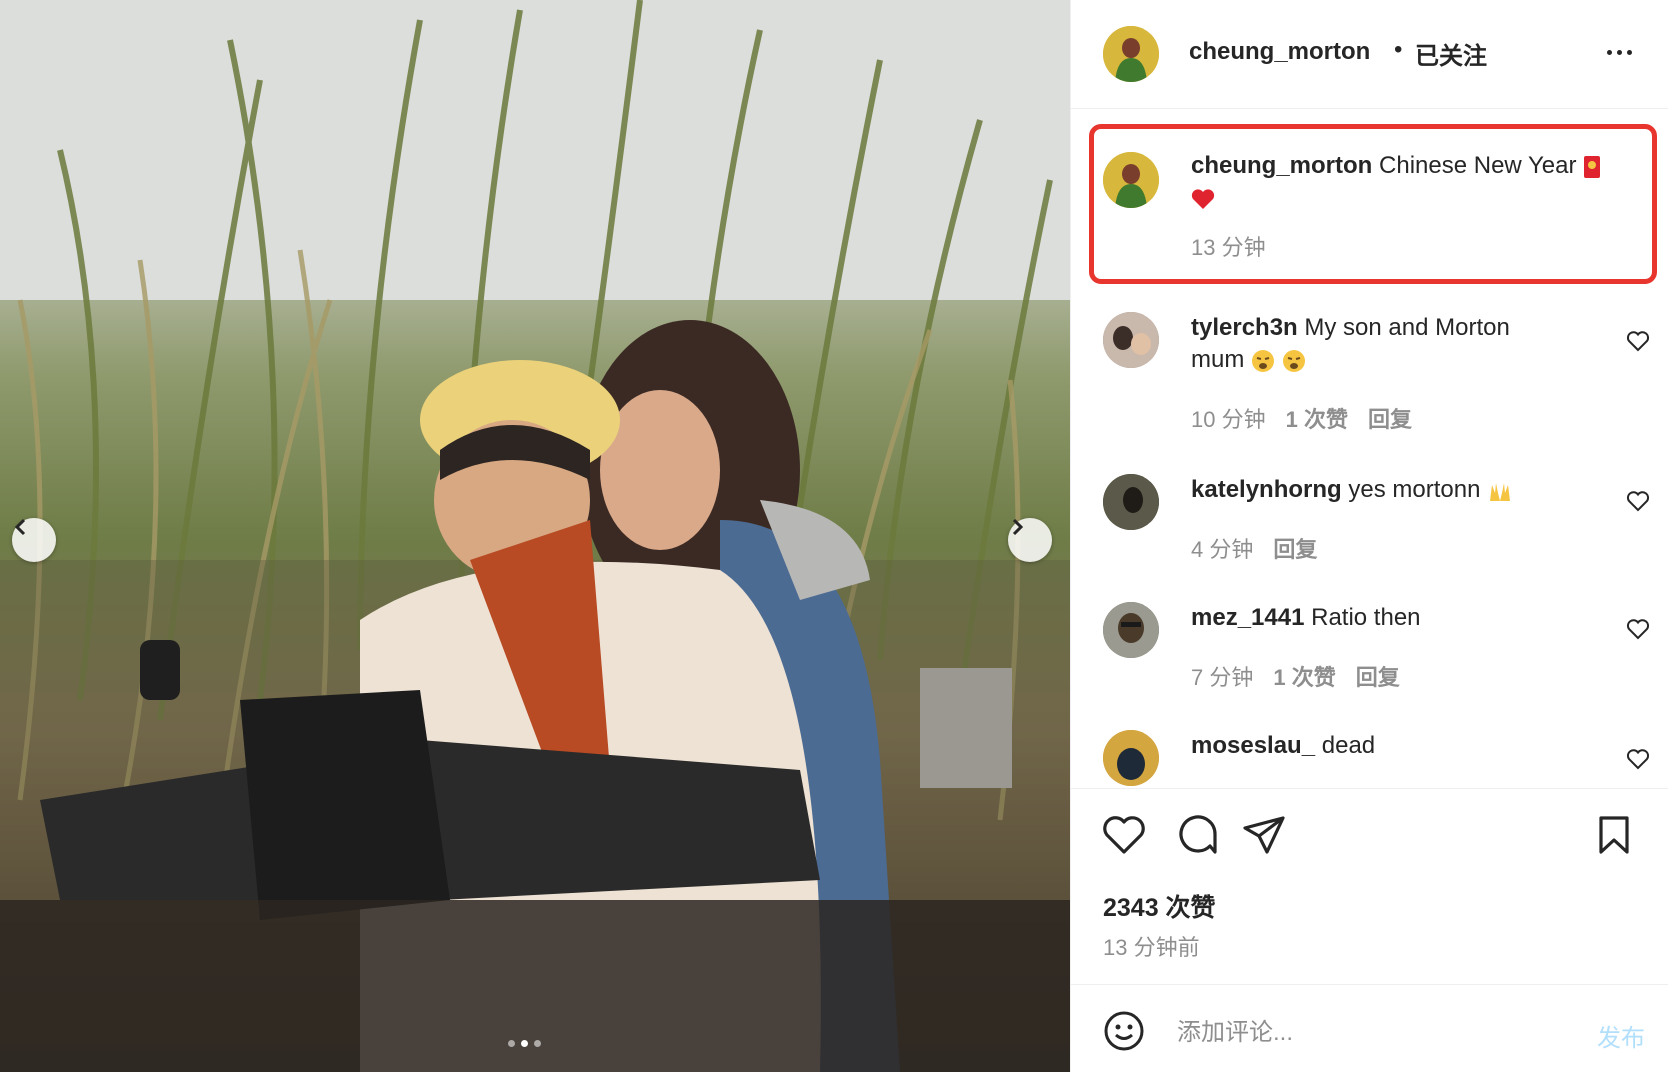 The image size is (1668, 1072). What do you see at coordinates (1614, 835) in the screenshot?
I see `bookmark-icon` at bounding box center [1614, 835].